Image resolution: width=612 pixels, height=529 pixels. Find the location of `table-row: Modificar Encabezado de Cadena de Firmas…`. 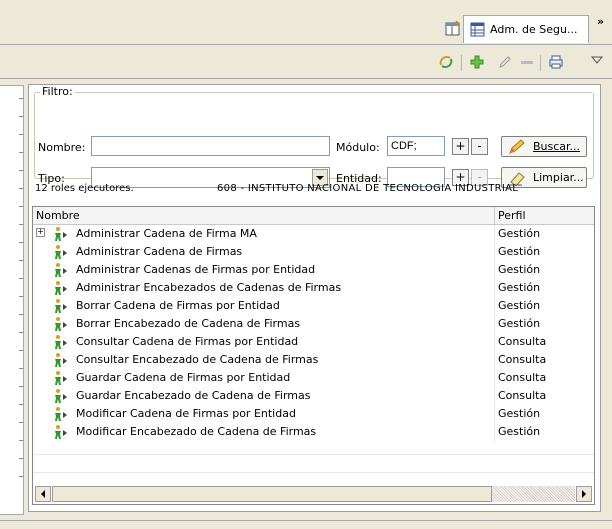

table-row: Modificar Encabezado de Cadena de Firmas… is located at coordinates (313, 432).